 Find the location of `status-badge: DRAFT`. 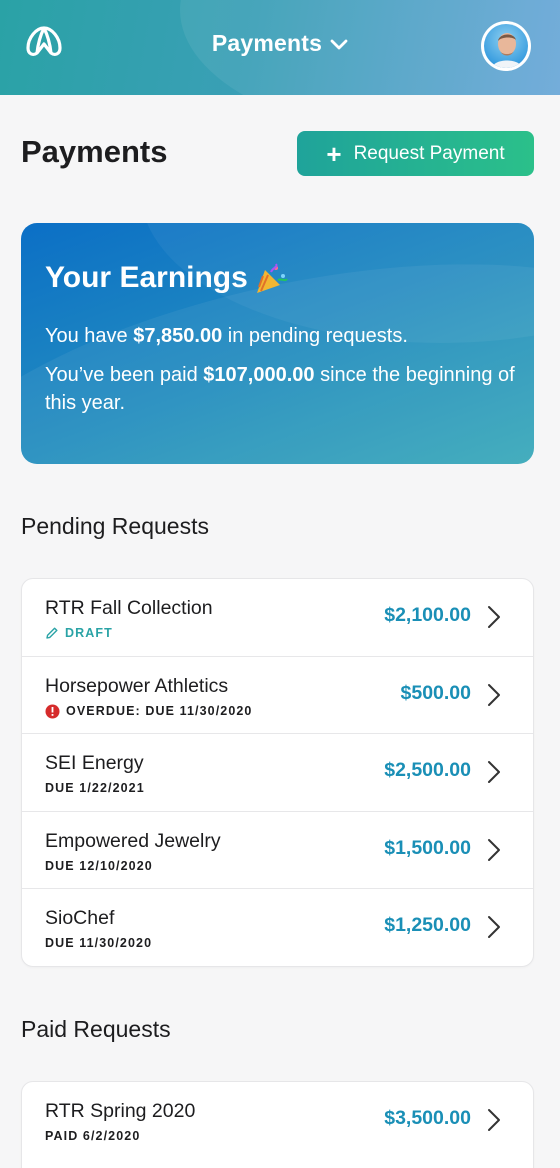

status-badge: DRAFT is located at coordinates (79, 633).